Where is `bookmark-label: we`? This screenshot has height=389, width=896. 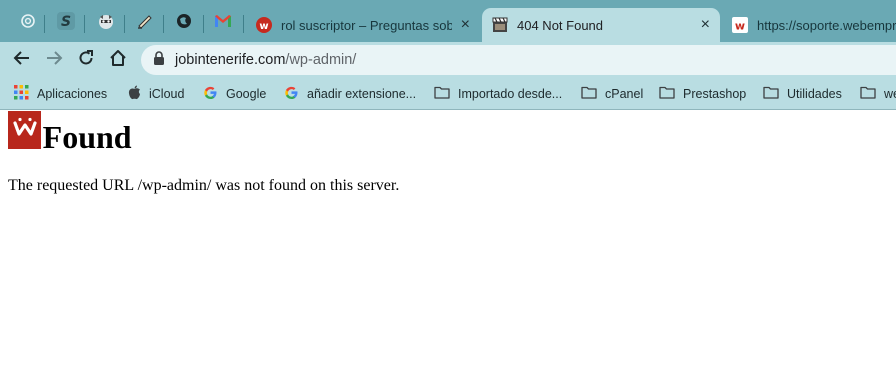
bookmark-label: we is located at coordinates (890, 94).